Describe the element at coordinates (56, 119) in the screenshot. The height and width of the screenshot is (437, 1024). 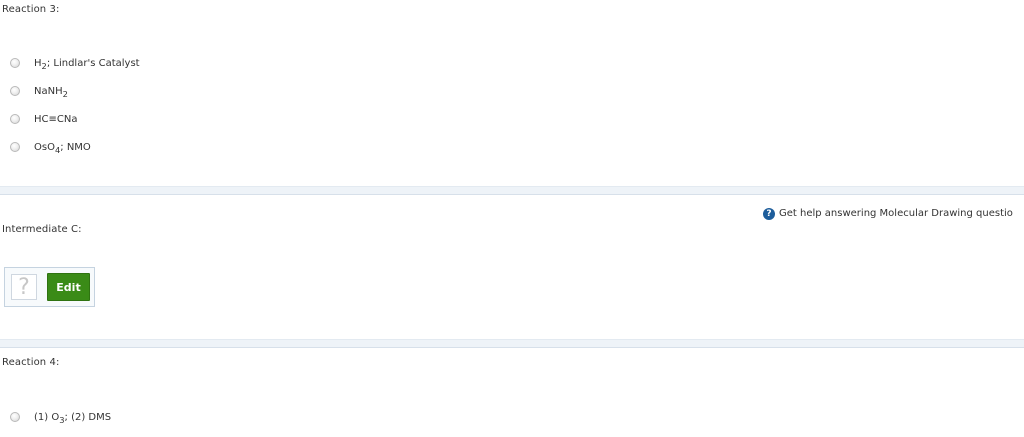
I see `option-label-3: HC≡CNa` at that location.